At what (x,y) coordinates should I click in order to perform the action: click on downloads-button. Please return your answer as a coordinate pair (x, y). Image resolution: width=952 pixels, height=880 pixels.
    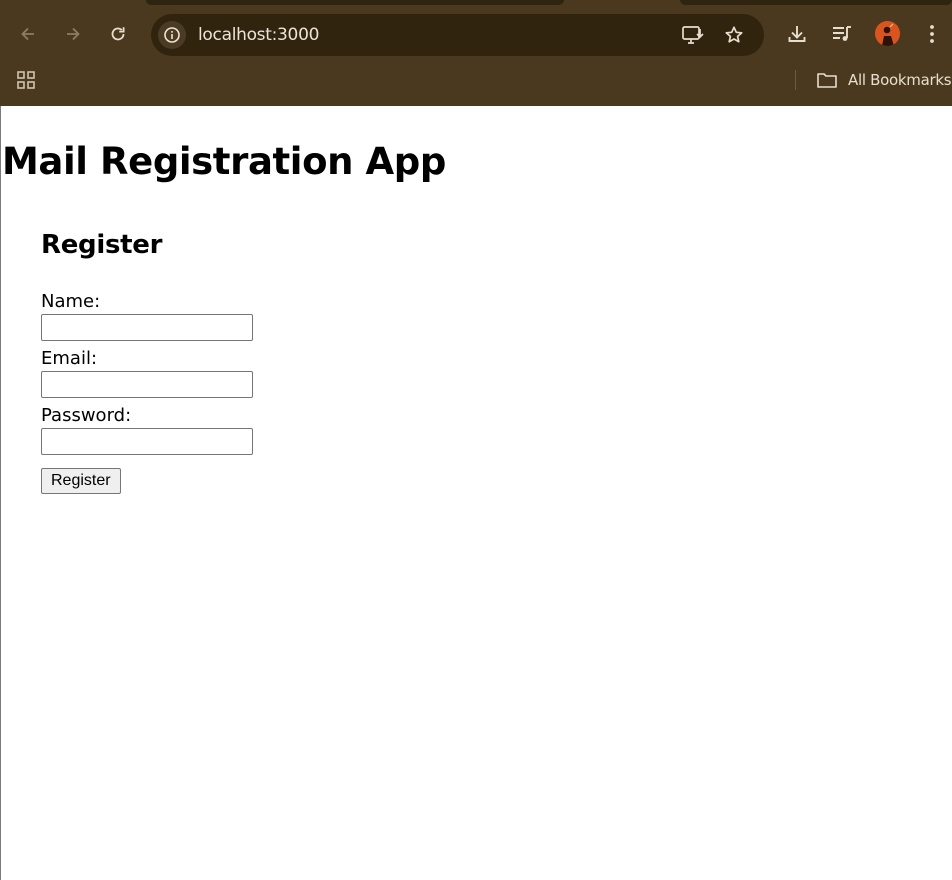
    Looking at the image, I should click on (797, 34).